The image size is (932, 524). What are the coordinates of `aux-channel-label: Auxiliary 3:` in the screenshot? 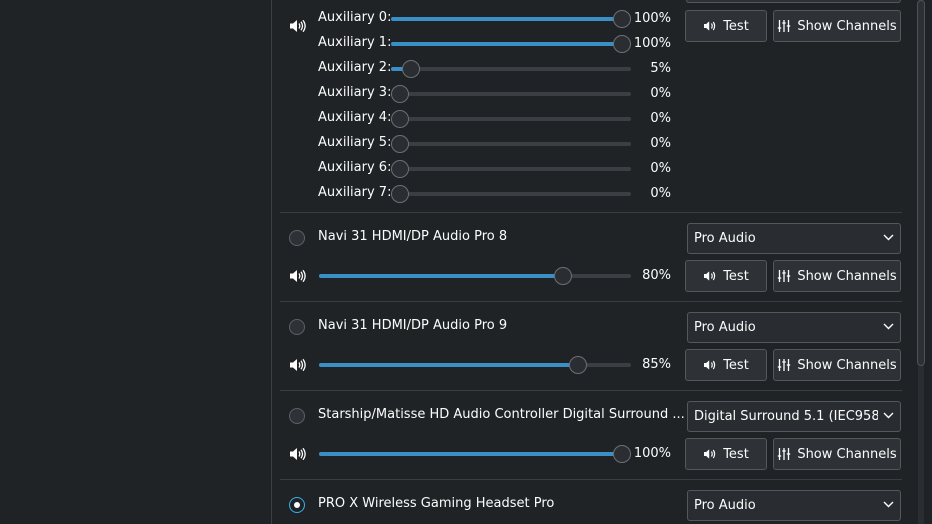 It's located at (355, 92).